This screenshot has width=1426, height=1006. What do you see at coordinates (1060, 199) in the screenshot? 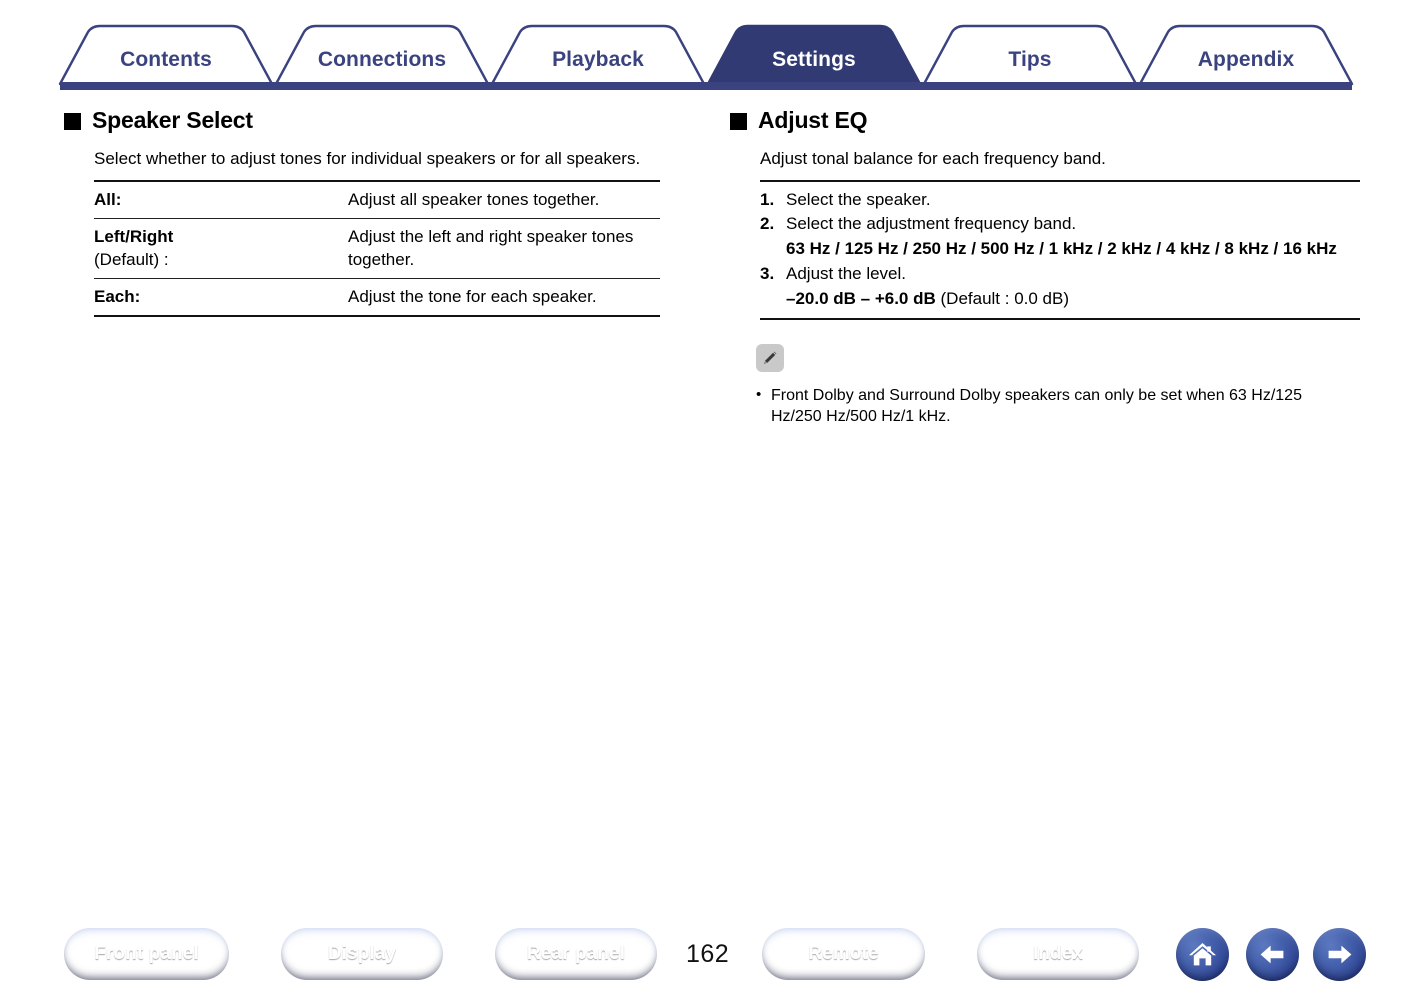
I see `list-item: 1. Select the speaker.` at bounding box center [1060, 199].